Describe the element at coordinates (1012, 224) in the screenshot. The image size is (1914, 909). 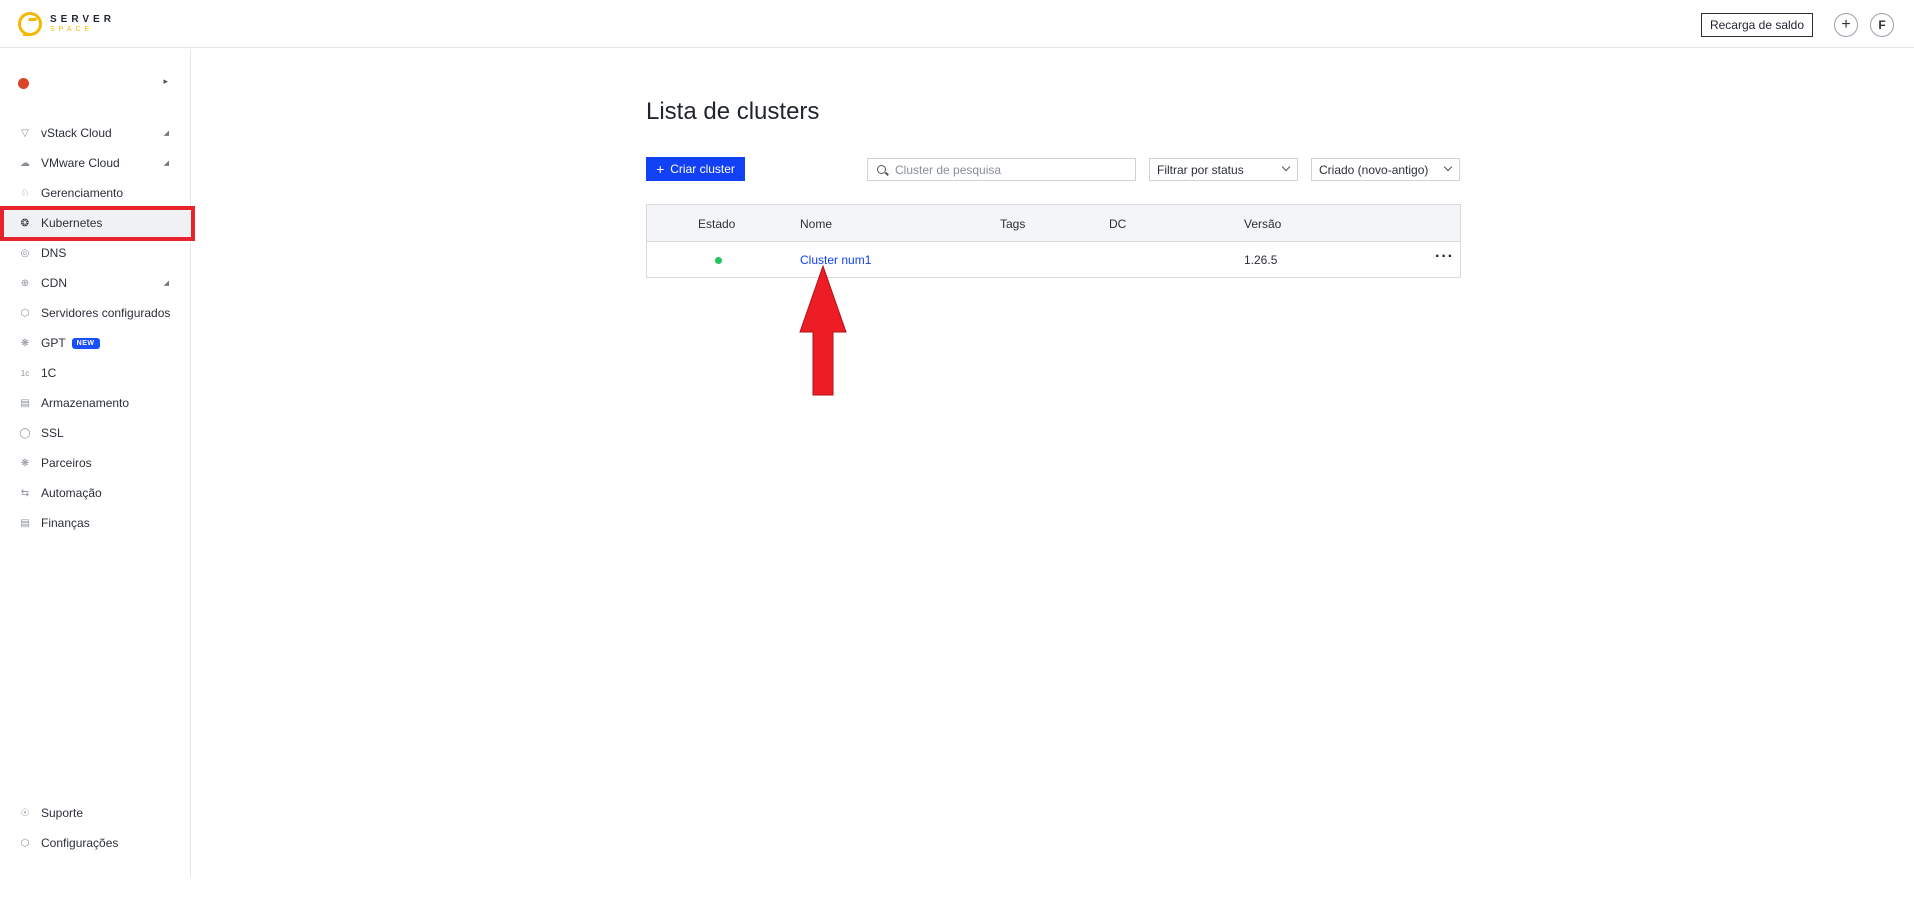
I see `column-header-tags: Tags` at that location.